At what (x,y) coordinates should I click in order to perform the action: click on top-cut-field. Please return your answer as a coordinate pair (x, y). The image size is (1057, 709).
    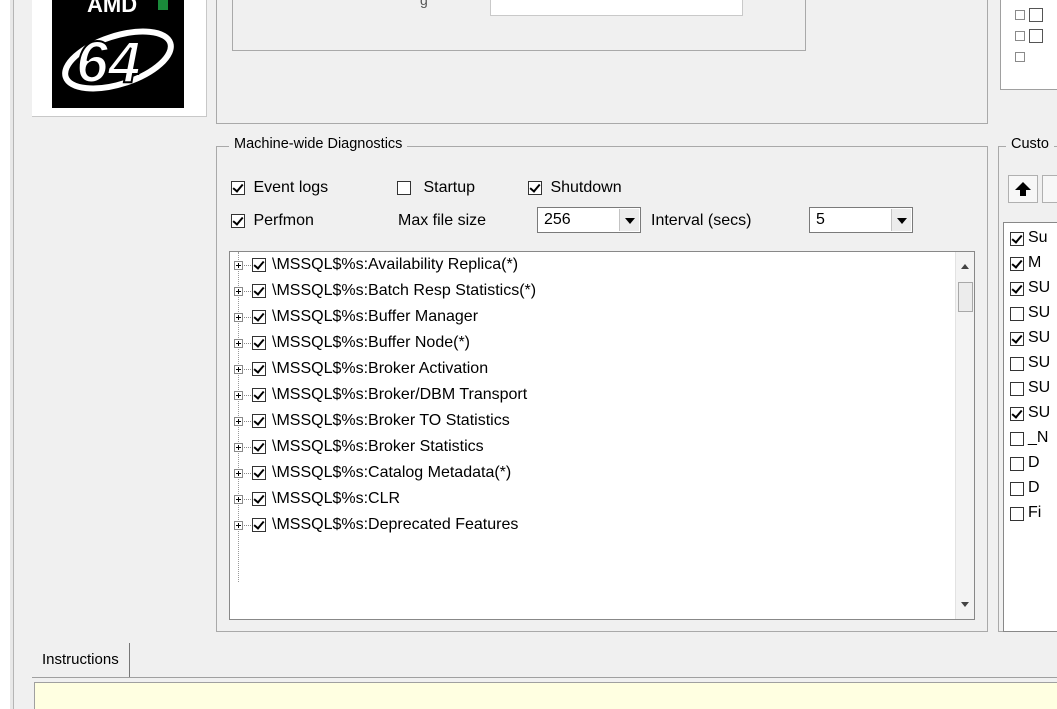
    Looking at the image, I should click on (616, 8).